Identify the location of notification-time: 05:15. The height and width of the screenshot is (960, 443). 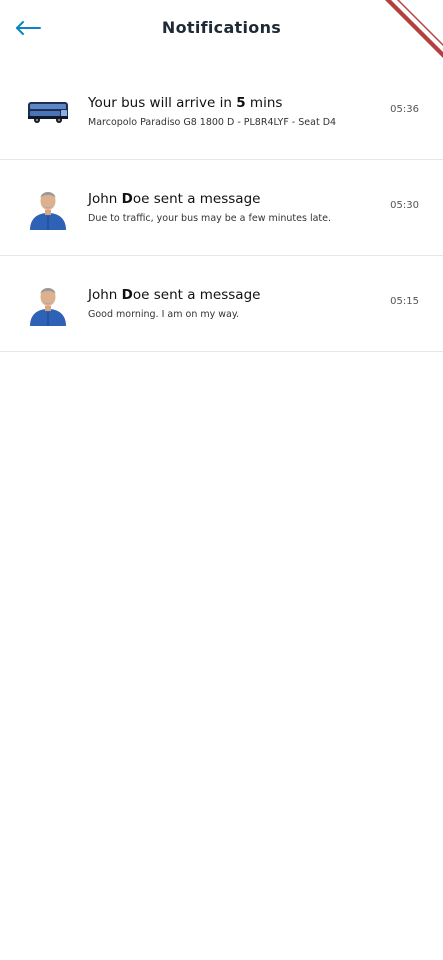
(404, 301).